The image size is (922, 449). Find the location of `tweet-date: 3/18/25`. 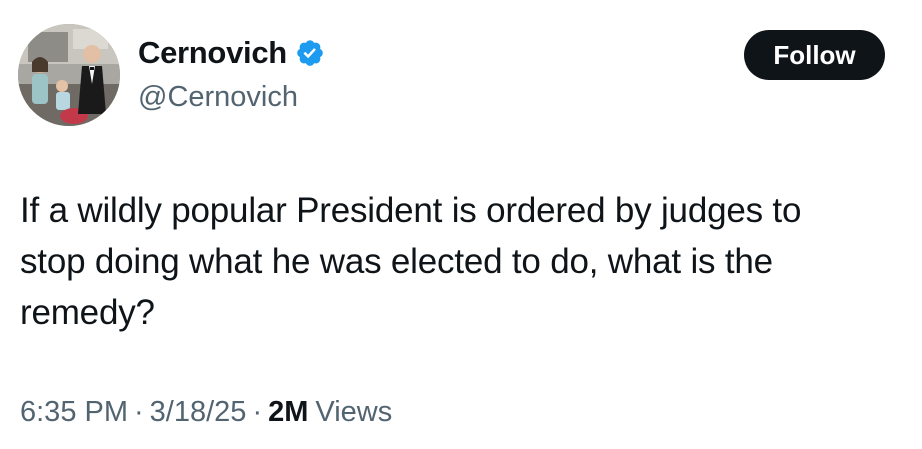

tweet-date: 3/18/25 is located at coordinates (198, 412).